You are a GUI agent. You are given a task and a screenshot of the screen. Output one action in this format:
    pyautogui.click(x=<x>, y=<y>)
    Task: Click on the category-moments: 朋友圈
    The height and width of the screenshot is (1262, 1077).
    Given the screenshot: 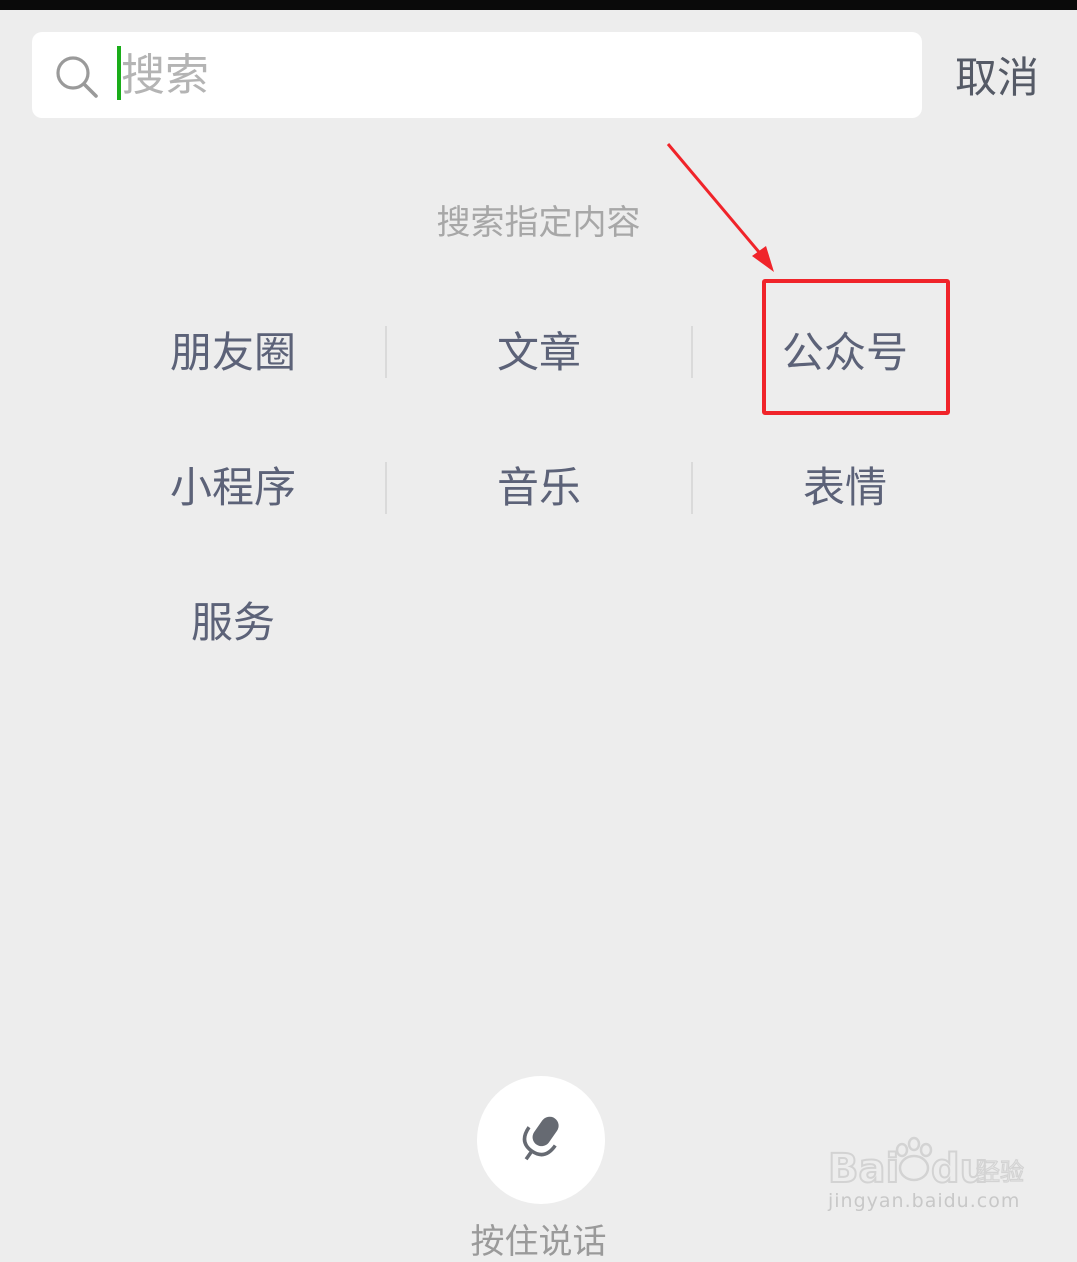 What is the action you would take?
    pyautogui.click(x=233, y=353)
    